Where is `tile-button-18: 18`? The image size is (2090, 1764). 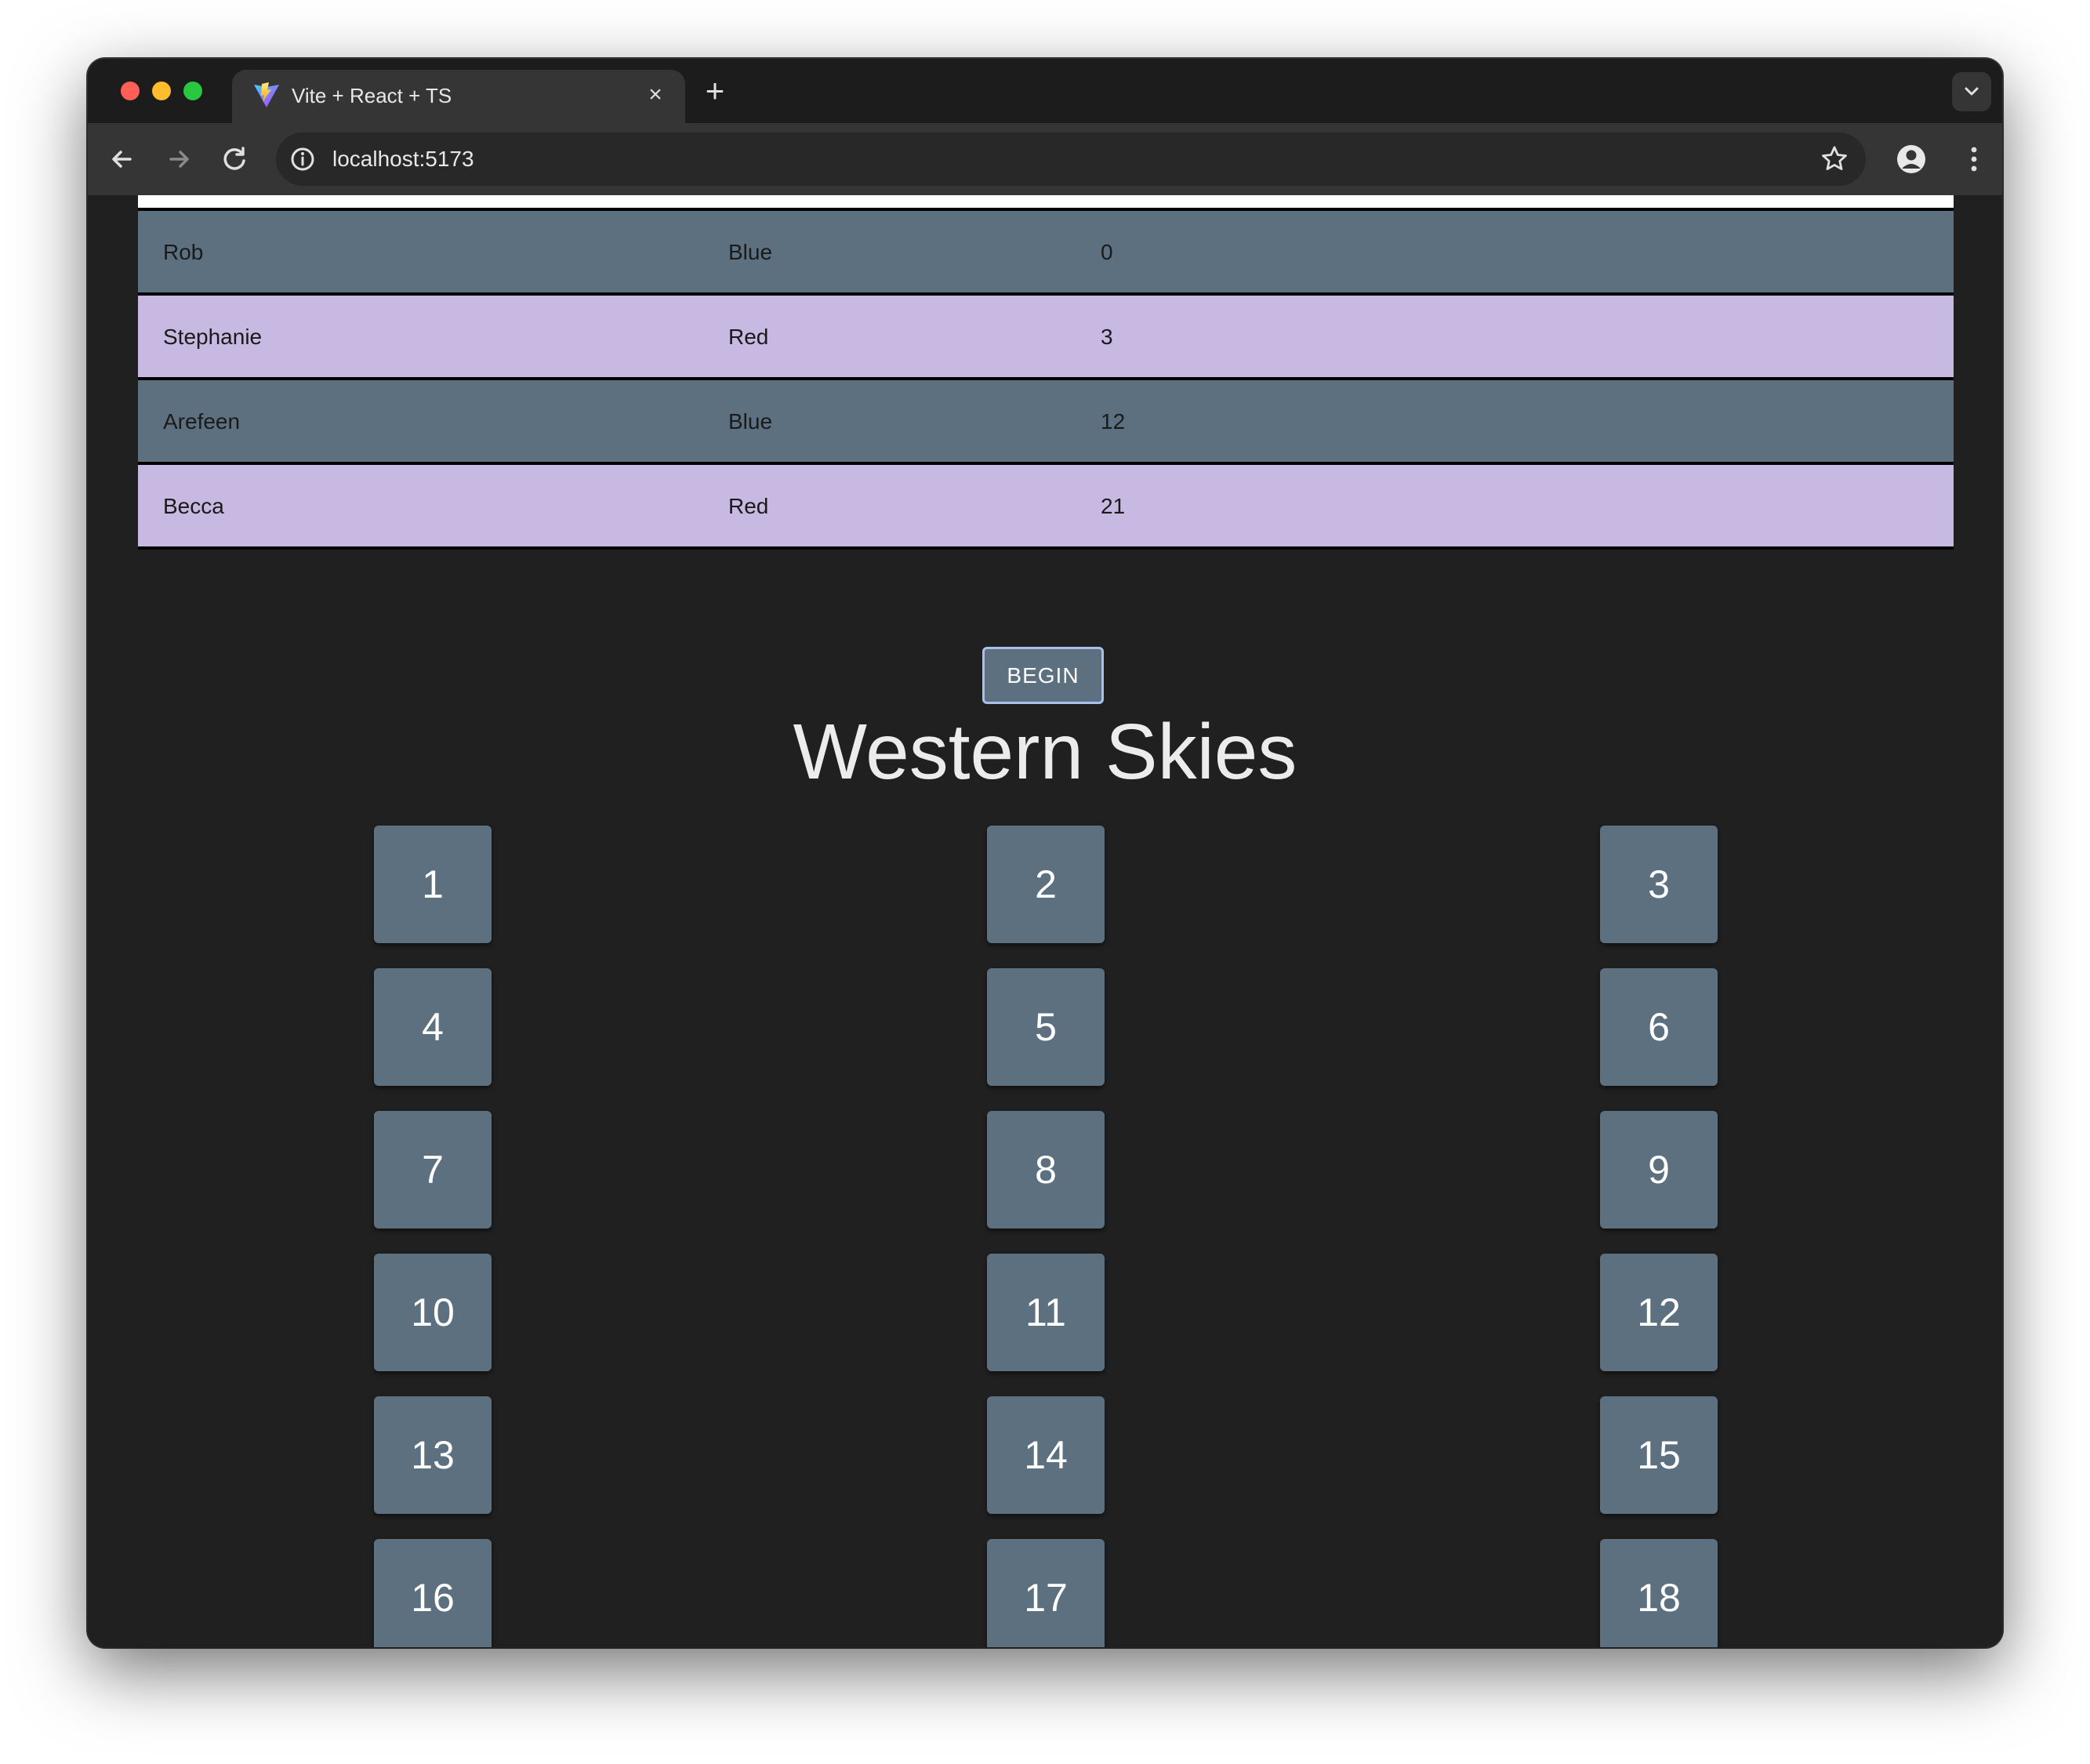
tile-button-18: 18 is located at coordinates (1659, 1593).